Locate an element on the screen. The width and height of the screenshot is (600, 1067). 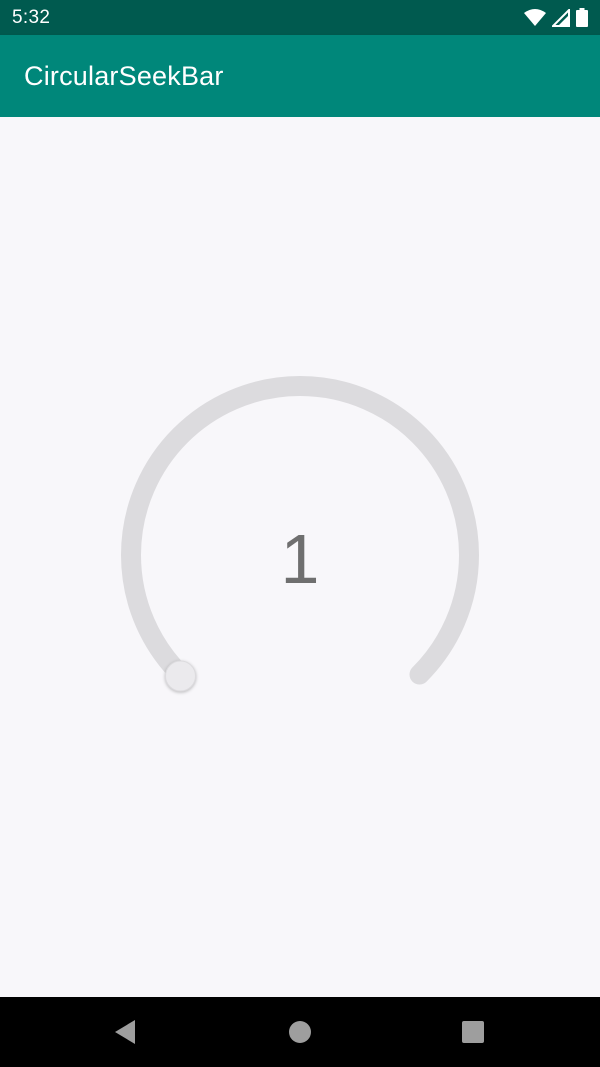
status-icons is located at coordinates (556, 17).